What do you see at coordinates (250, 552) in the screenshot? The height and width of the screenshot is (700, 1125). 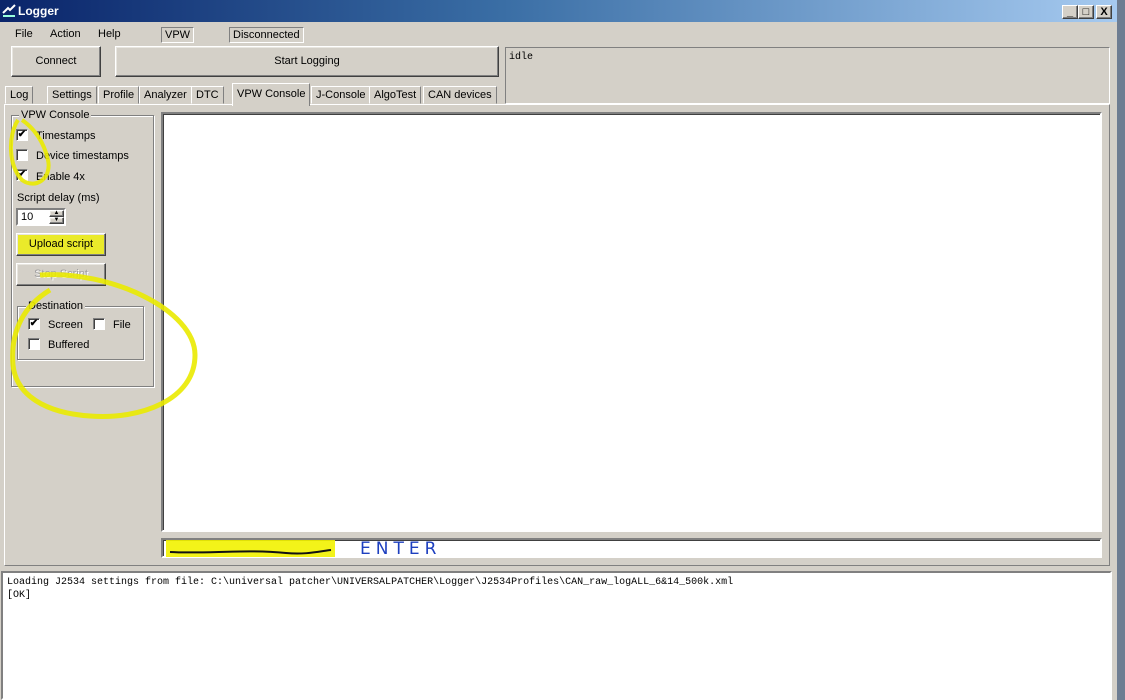 I see `input-scribble` at bounding box center [250, 552].